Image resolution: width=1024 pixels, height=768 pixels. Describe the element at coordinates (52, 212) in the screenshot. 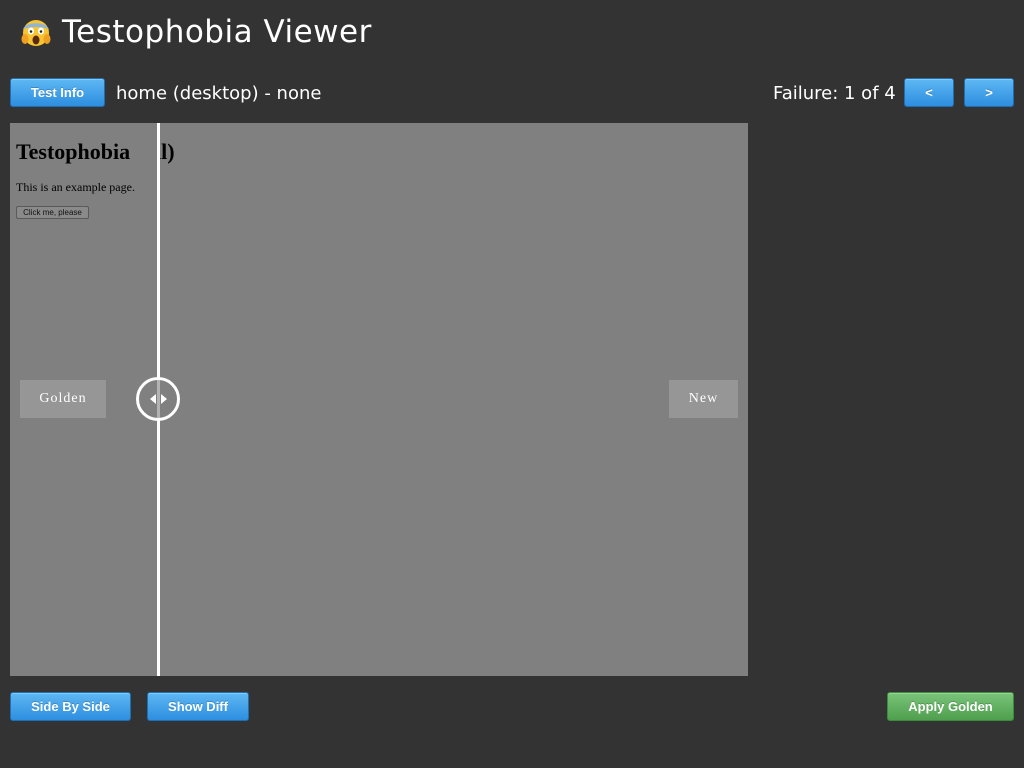

I see `golden-page-button: Click me, please` at that location.